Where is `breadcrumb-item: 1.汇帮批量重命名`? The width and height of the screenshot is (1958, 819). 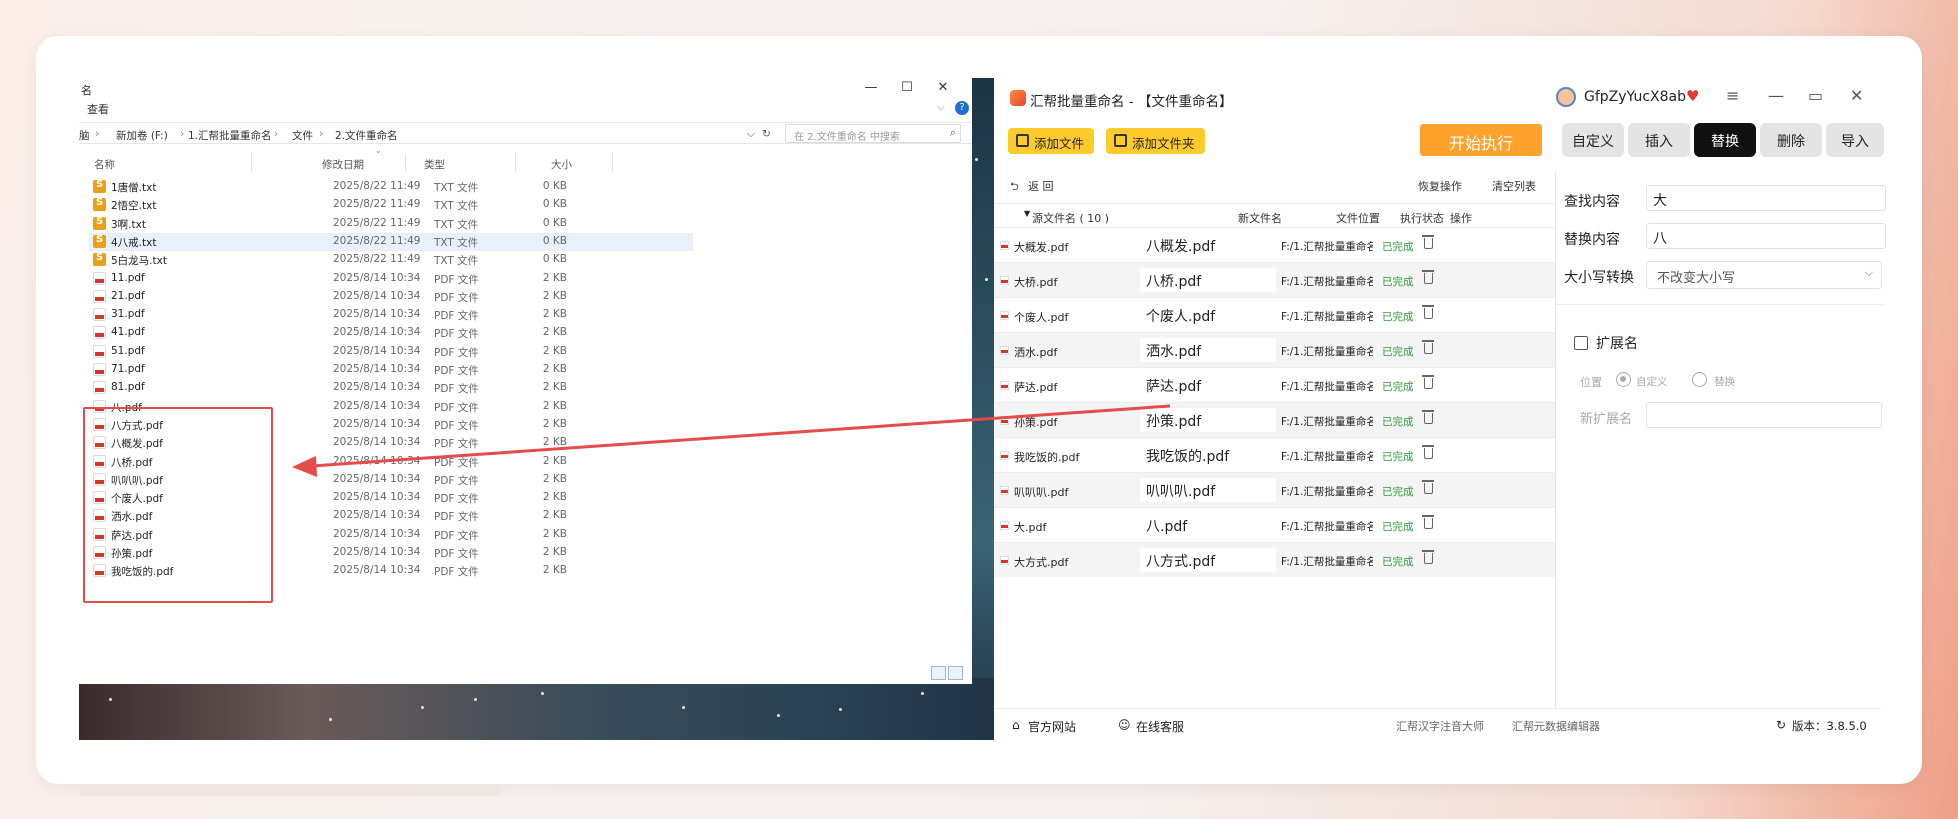 breadcrumb-item: 1.汇帮批量重命名 is located at coordinates (230, 135).